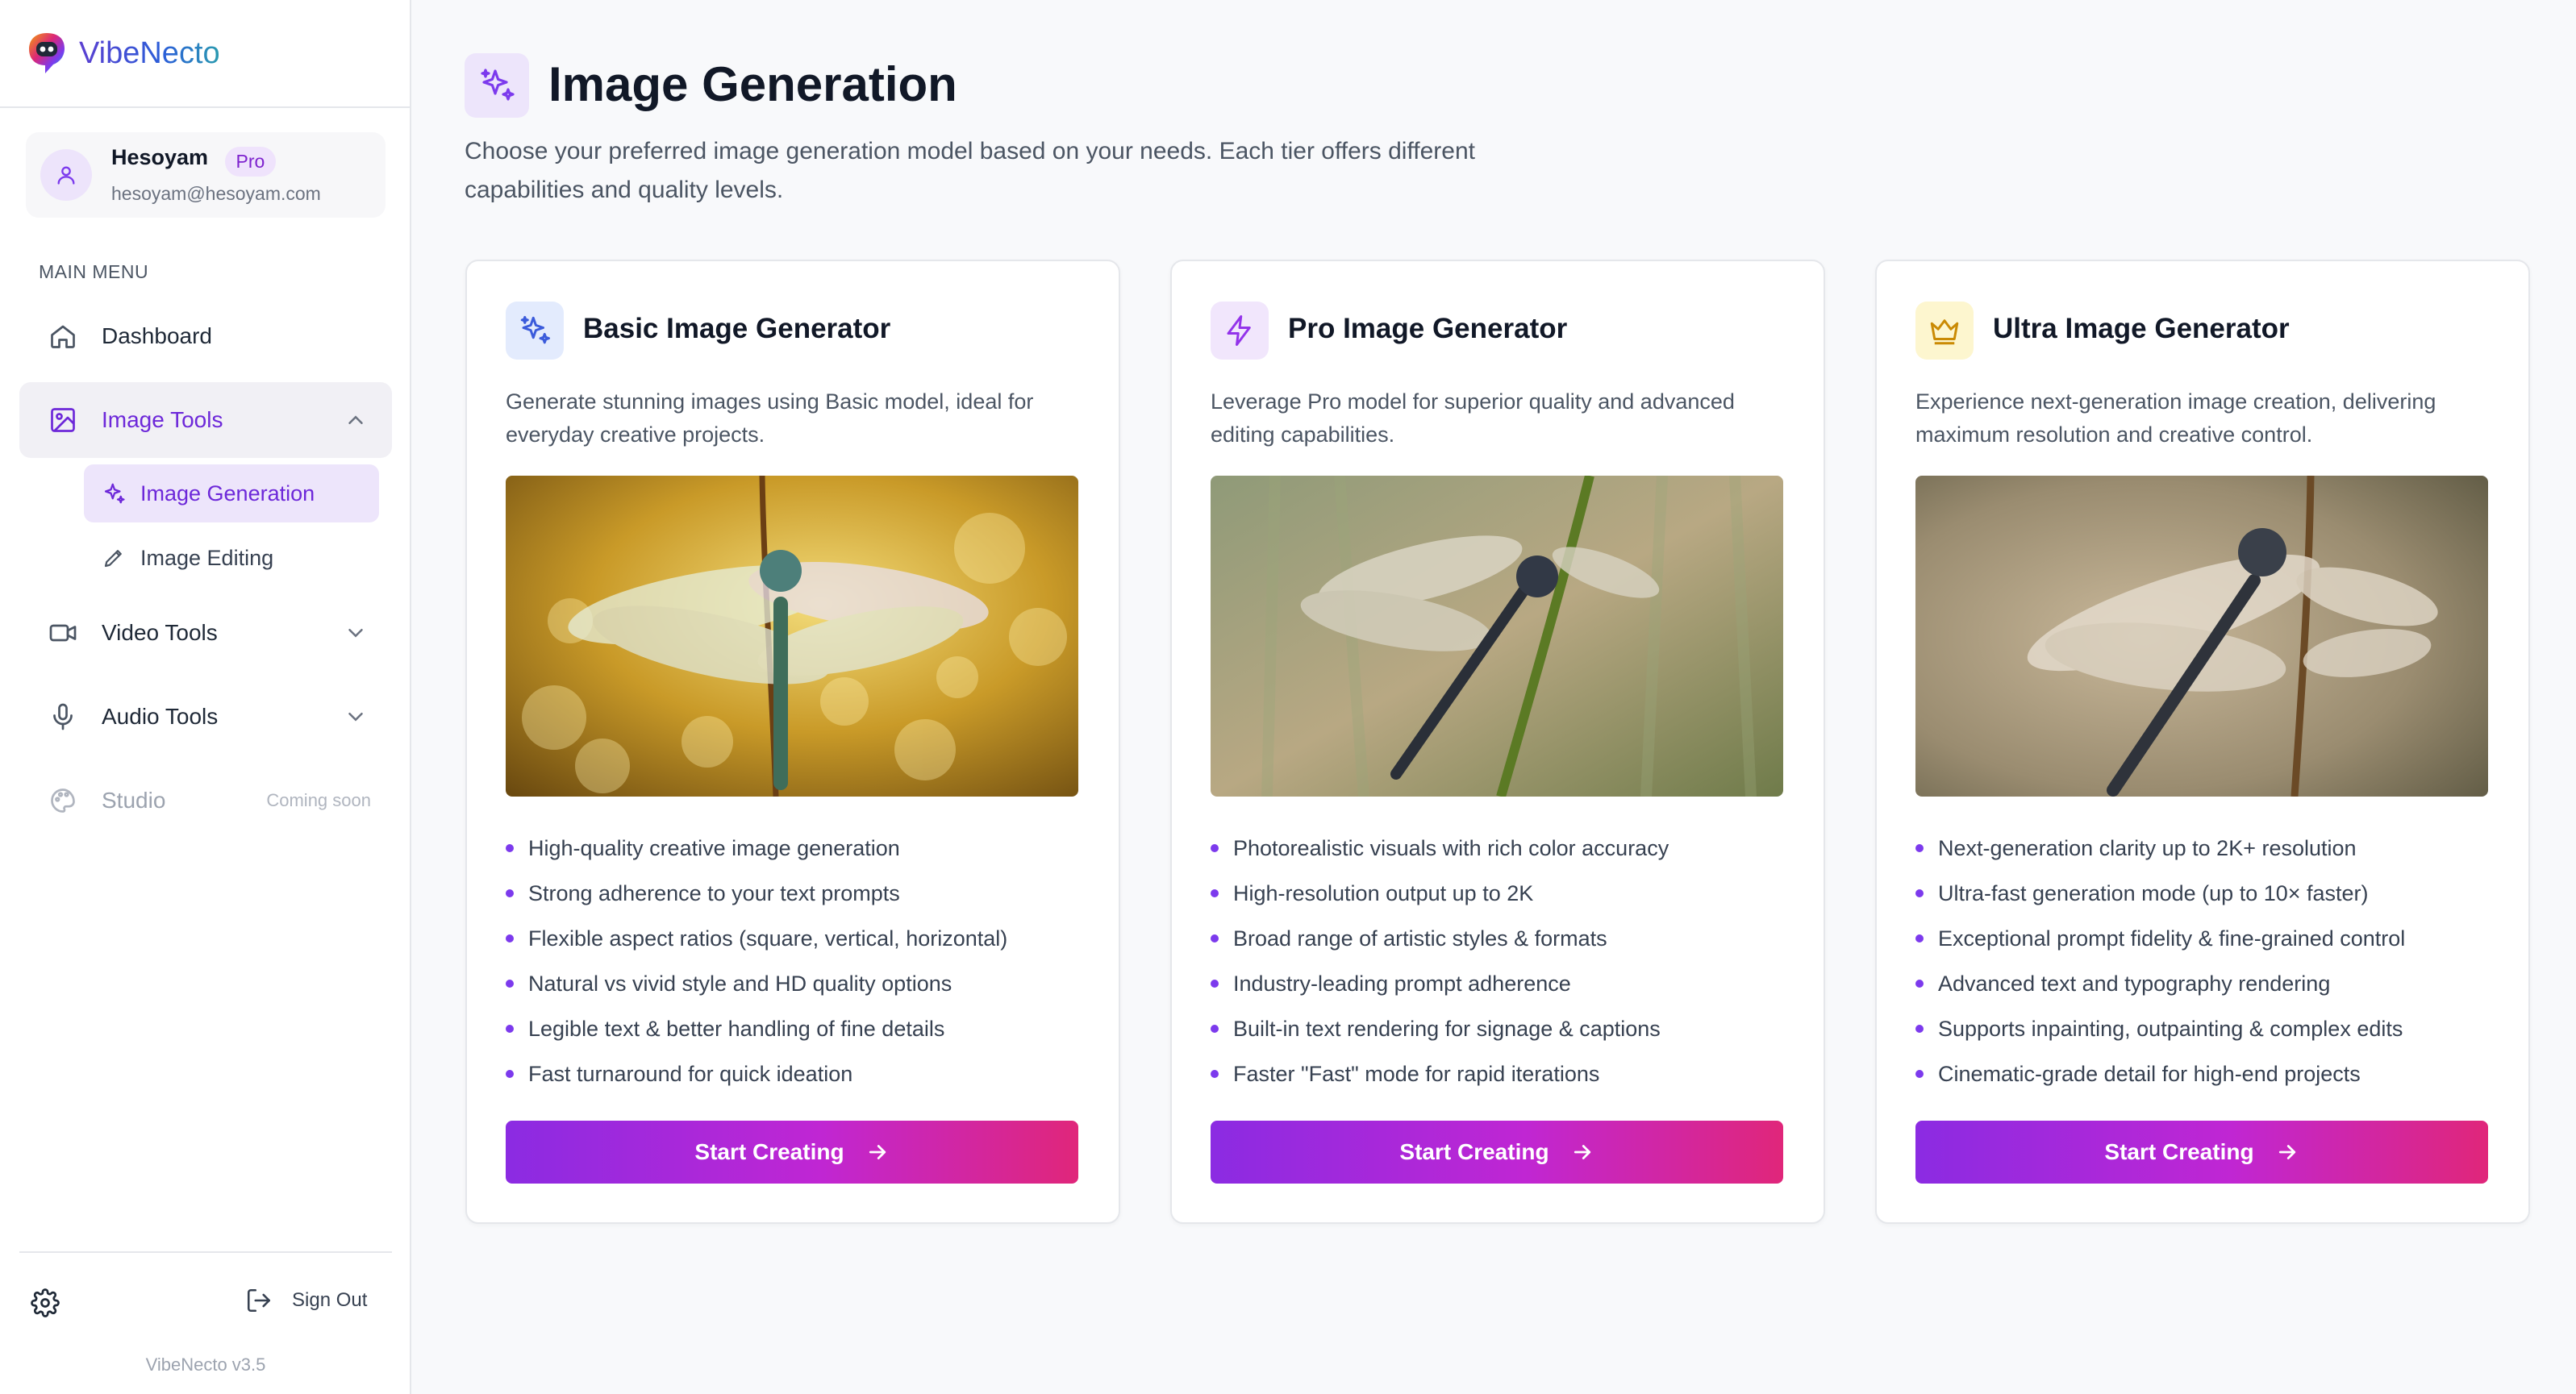 The width and height of the screenshot is (2576, 1394). Describe the element at coordinates (752, 84) in the screenshot. I see `page-title: Image Generation` at that location.